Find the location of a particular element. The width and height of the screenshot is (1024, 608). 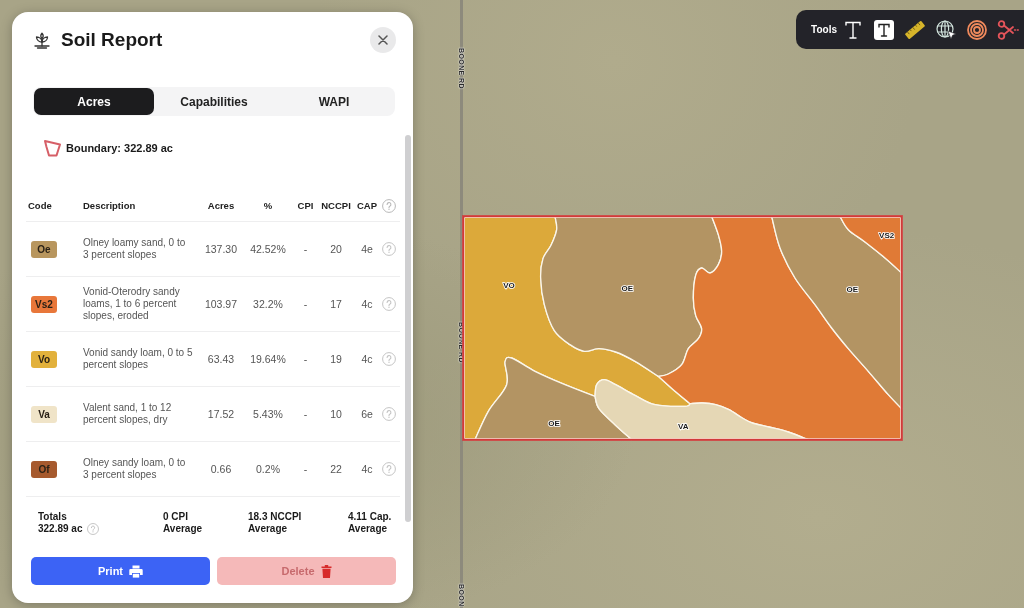

soil-code-tag: Of is located at coordinates (44, 469).